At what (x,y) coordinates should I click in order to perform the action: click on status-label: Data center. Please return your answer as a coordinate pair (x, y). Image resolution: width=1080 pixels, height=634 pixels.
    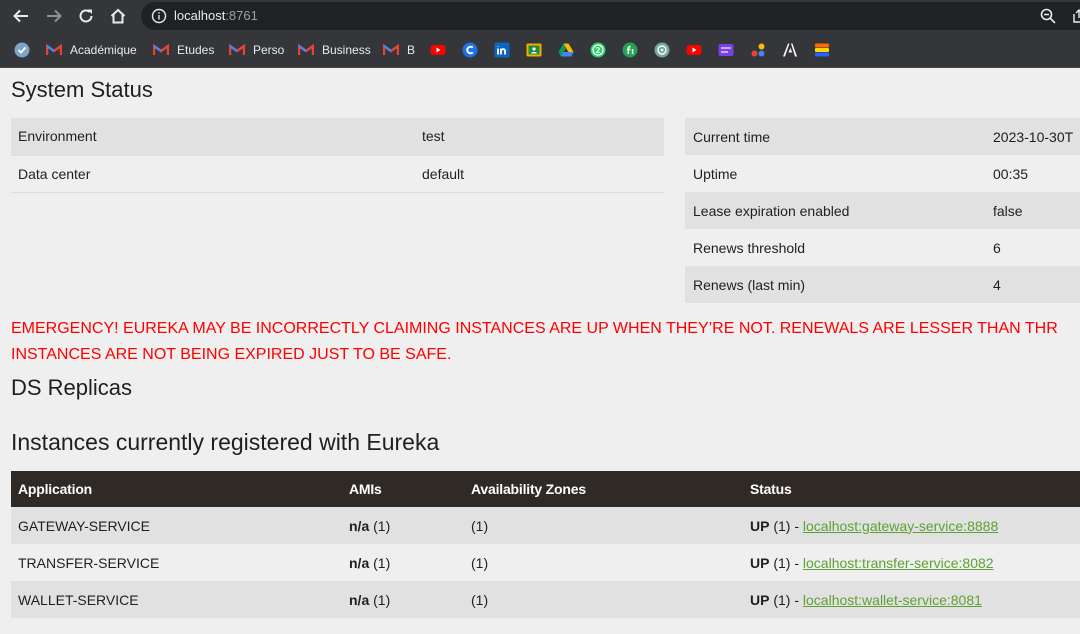
    Looking at the image, I should click on (213, 174).